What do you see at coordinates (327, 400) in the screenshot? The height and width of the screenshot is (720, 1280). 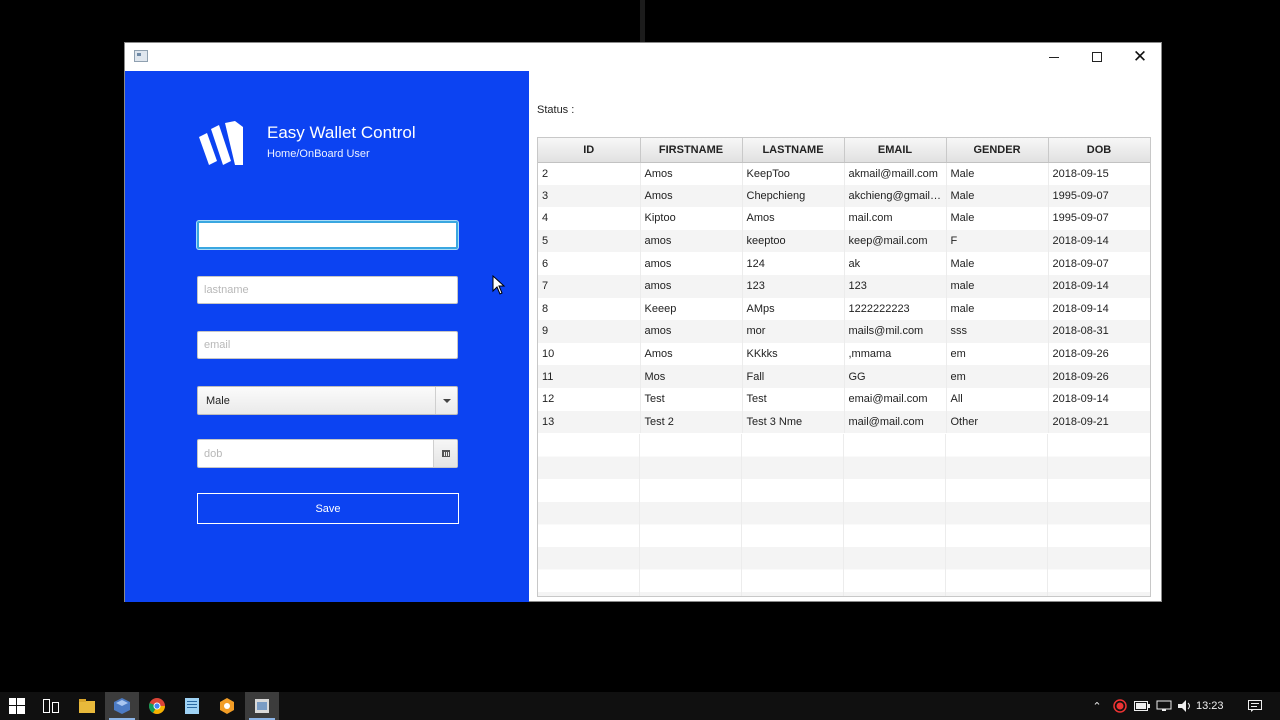 I see `gender-select: Male` at bounding box center [327, 400].